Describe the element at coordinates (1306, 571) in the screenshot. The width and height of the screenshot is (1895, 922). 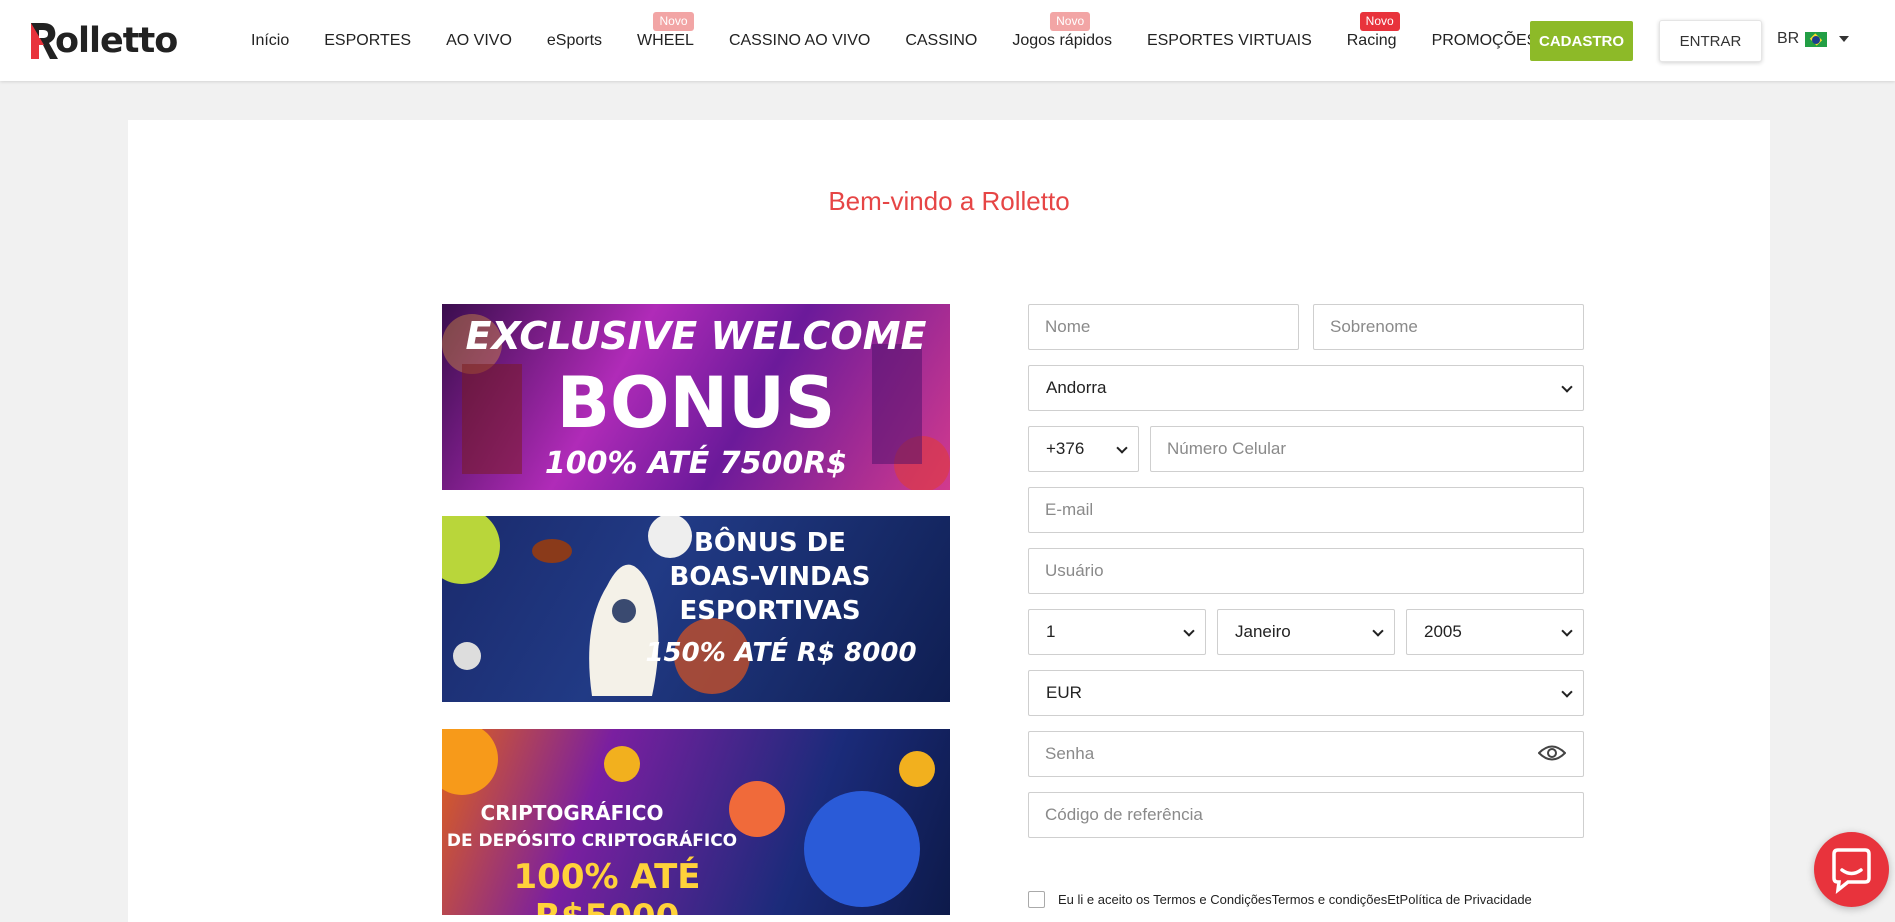
I see `username-field` at that location.